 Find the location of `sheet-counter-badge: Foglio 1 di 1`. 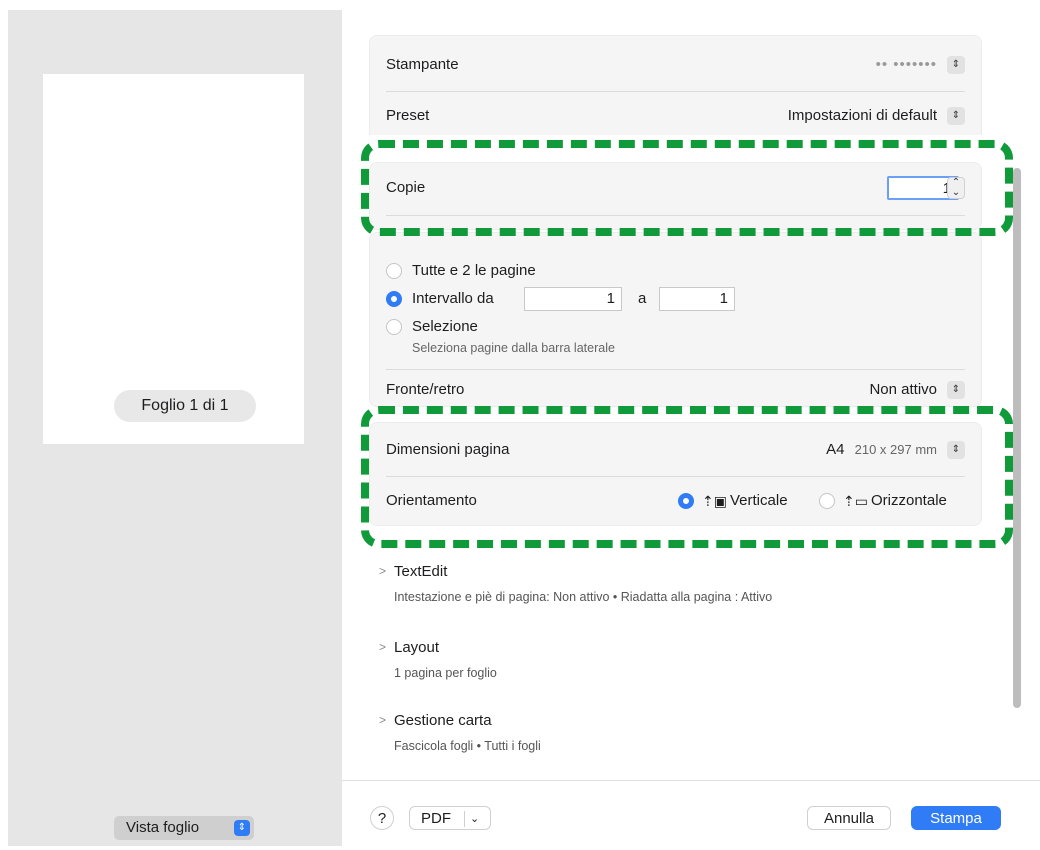

sheet-counter-badge: Foglio 1 di 1 is located at coordinates (185, 406).